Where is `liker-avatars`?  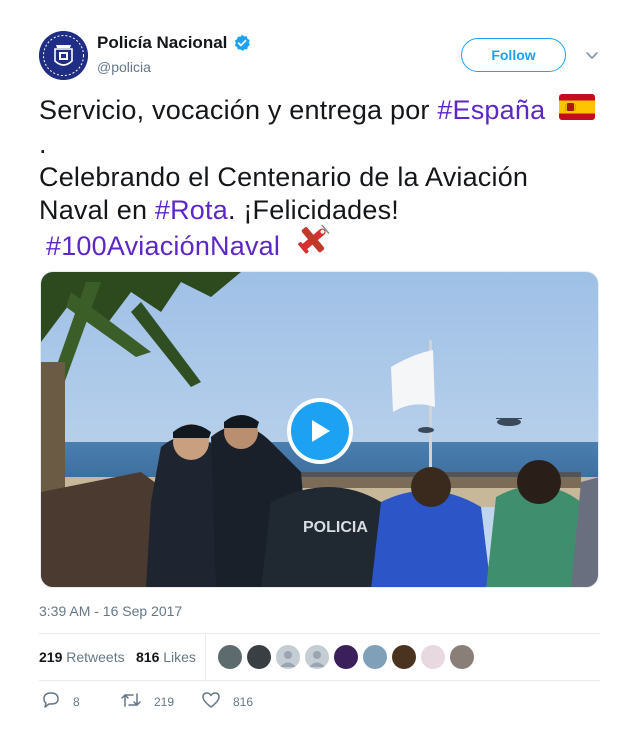
liker-avatars is located at coordinates (348, 657).